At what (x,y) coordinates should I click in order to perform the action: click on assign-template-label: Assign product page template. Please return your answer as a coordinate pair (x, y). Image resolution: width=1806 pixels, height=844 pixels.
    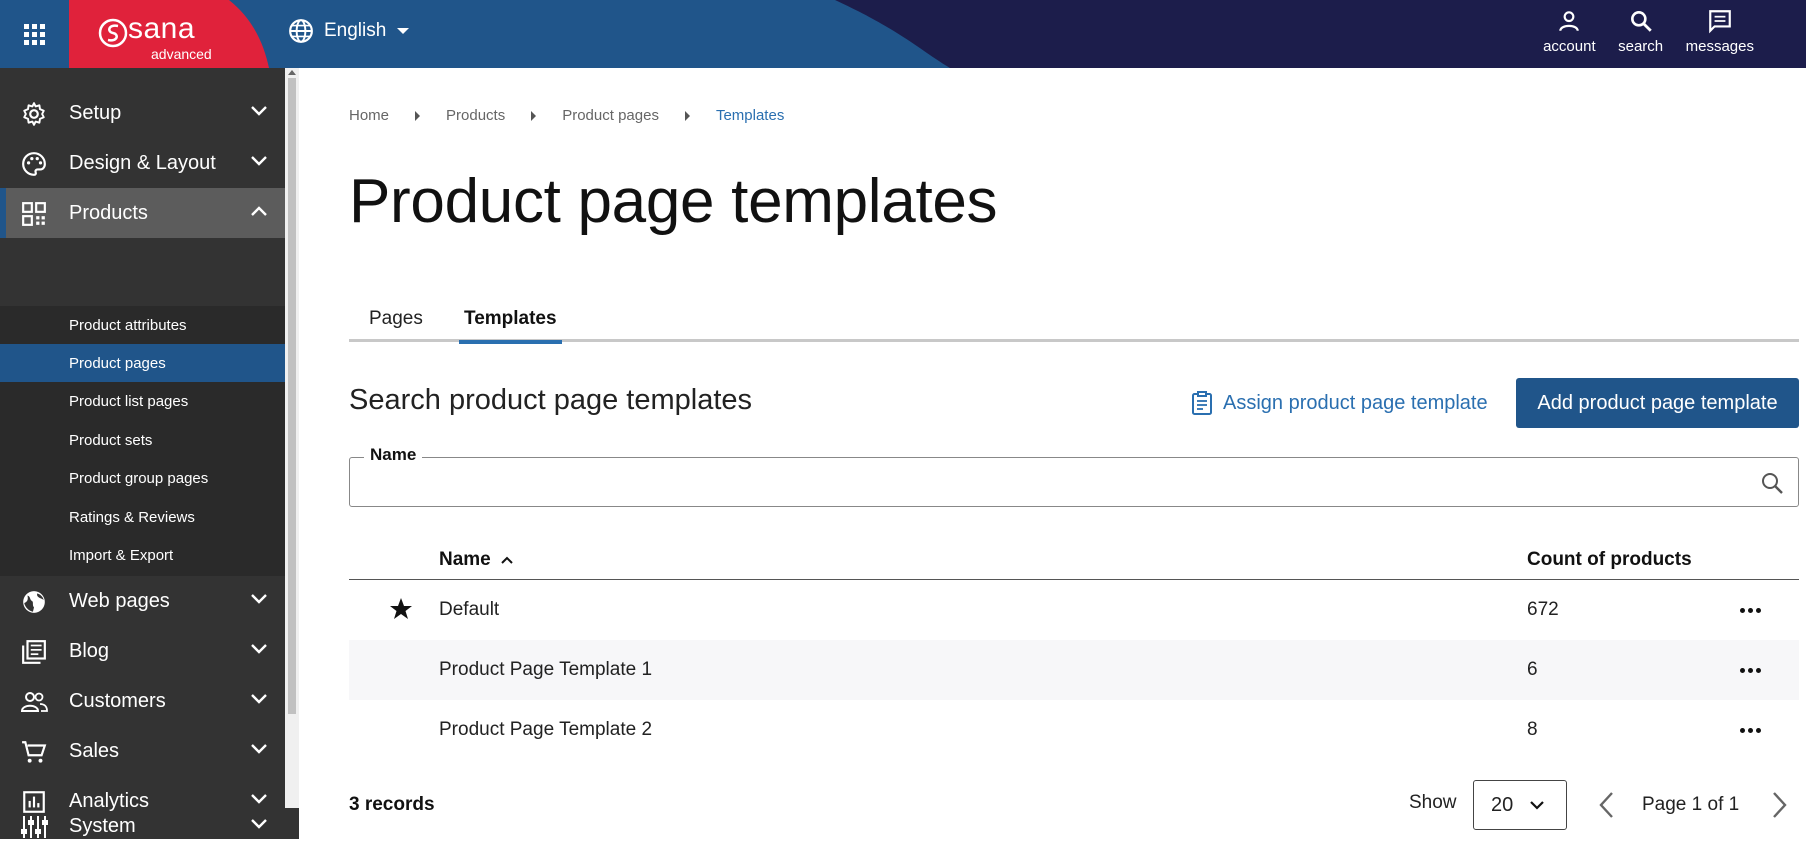
    Looking at the image, I should click on (1355, 402).